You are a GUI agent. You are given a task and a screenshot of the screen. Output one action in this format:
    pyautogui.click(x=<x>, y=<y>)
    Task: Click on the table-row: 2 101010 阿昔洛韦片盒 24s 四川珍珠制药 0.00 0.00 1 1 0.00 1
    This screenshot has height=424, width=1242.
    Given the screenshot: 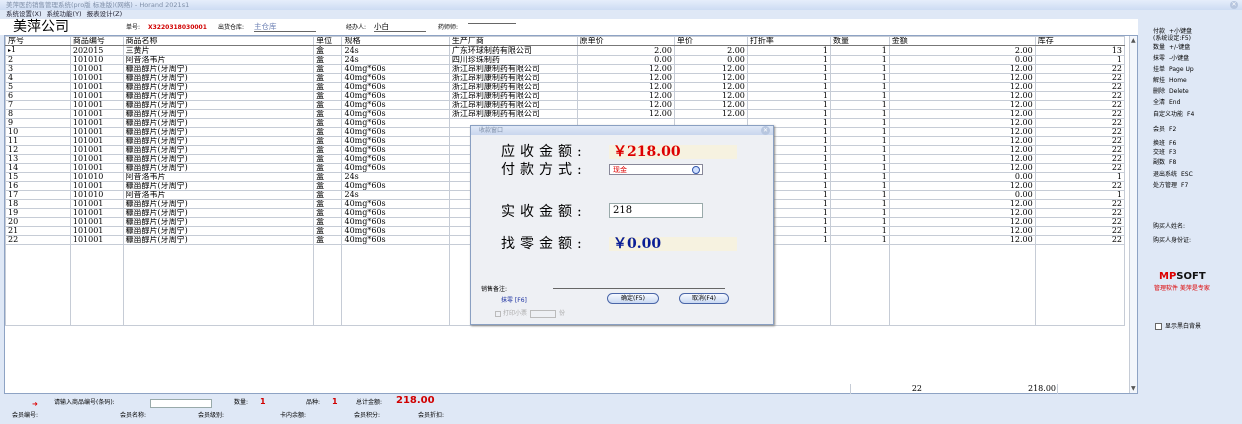 What is the action you would take?
    pyautogui.click(x=565, y=60)
    